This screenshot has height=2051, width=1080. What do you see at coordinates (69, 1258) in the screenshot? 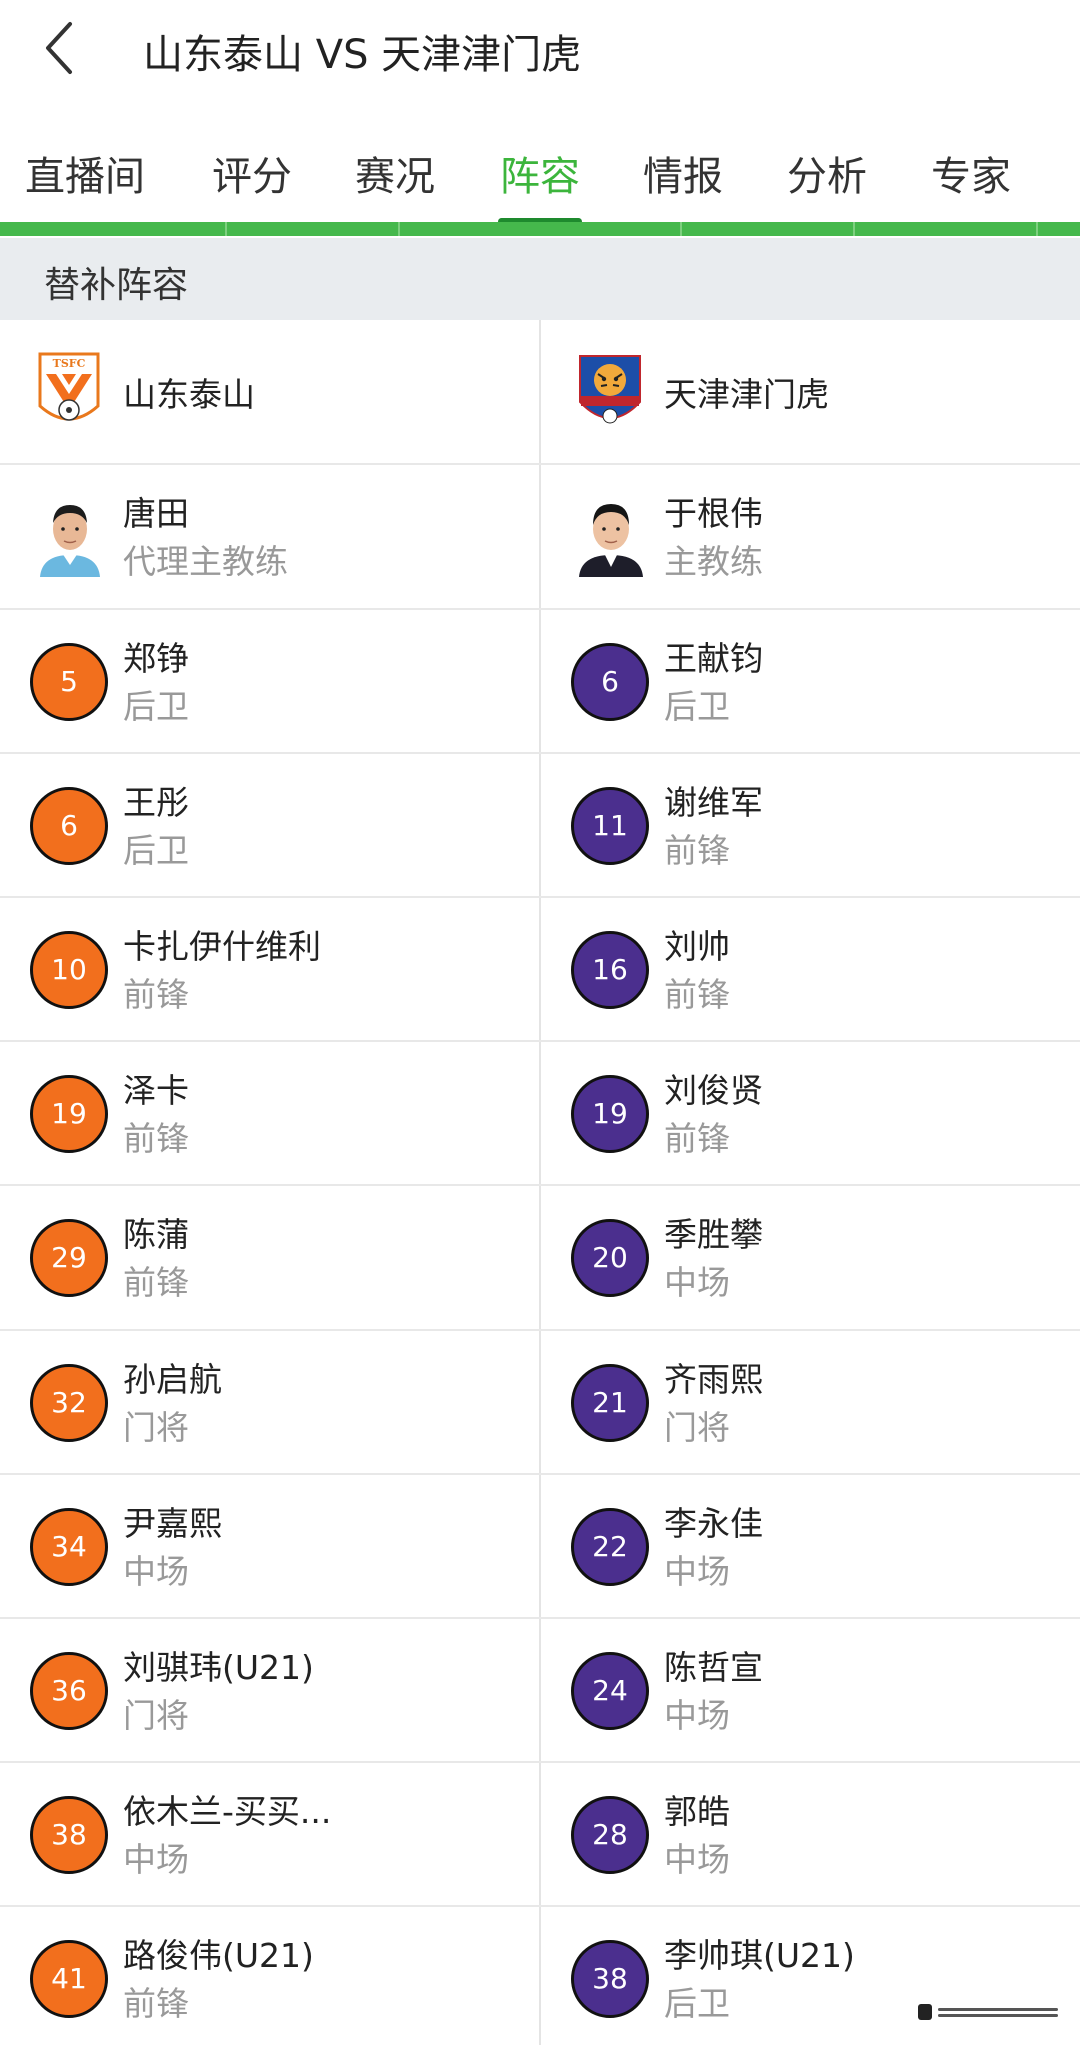
I see `jersey-number-badge: 29` at bounding box center [69, 1258].